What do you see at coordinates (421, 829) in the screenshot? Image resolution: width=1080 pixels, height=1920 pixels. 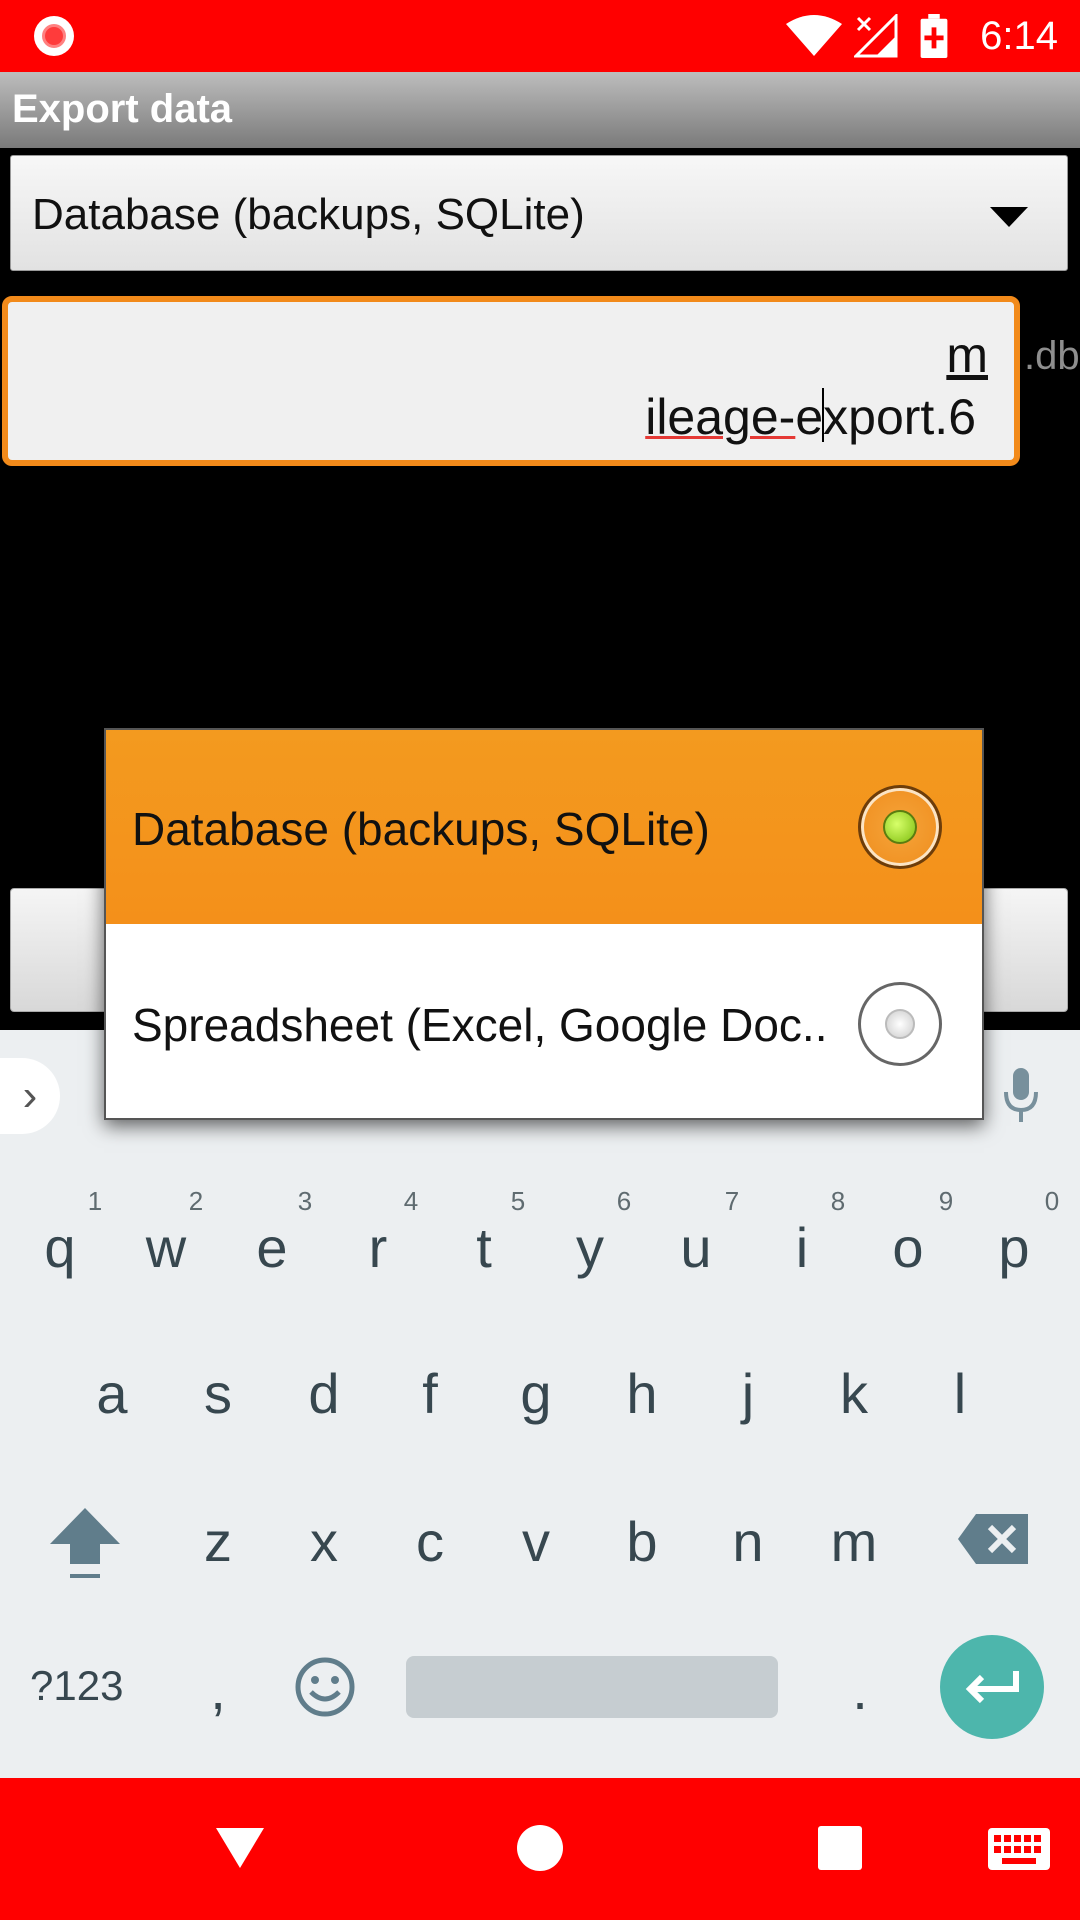 I see `option-label: Database (backups, SQLite)` at bounding box center [421, 829].